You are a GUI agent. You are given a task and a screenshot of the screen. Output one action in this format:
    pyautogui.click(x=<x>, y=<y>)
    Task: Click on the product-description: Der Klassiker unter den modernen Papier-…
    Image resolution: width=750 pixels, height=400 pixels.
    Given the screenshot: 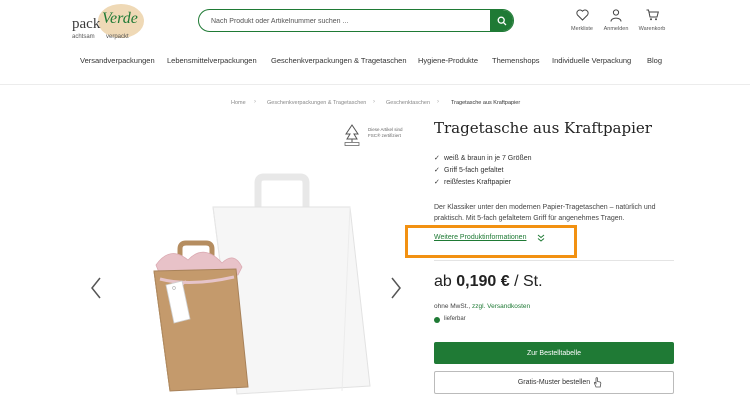 What is the action you would take?
    pyautogui.click(x=545, y=213)
    